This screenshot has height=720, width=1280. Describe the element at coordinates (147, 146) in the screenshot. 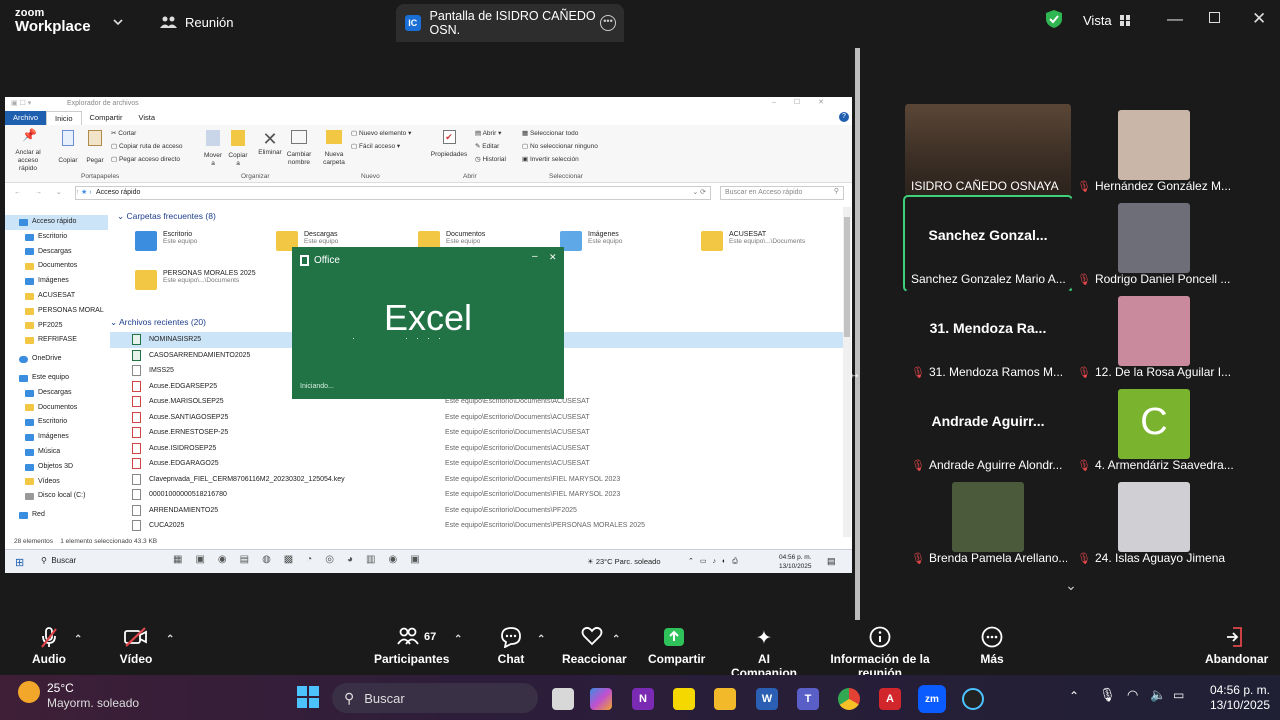

I see `copy-path-button: ▢ Copiar ruta de acceso` at that location.